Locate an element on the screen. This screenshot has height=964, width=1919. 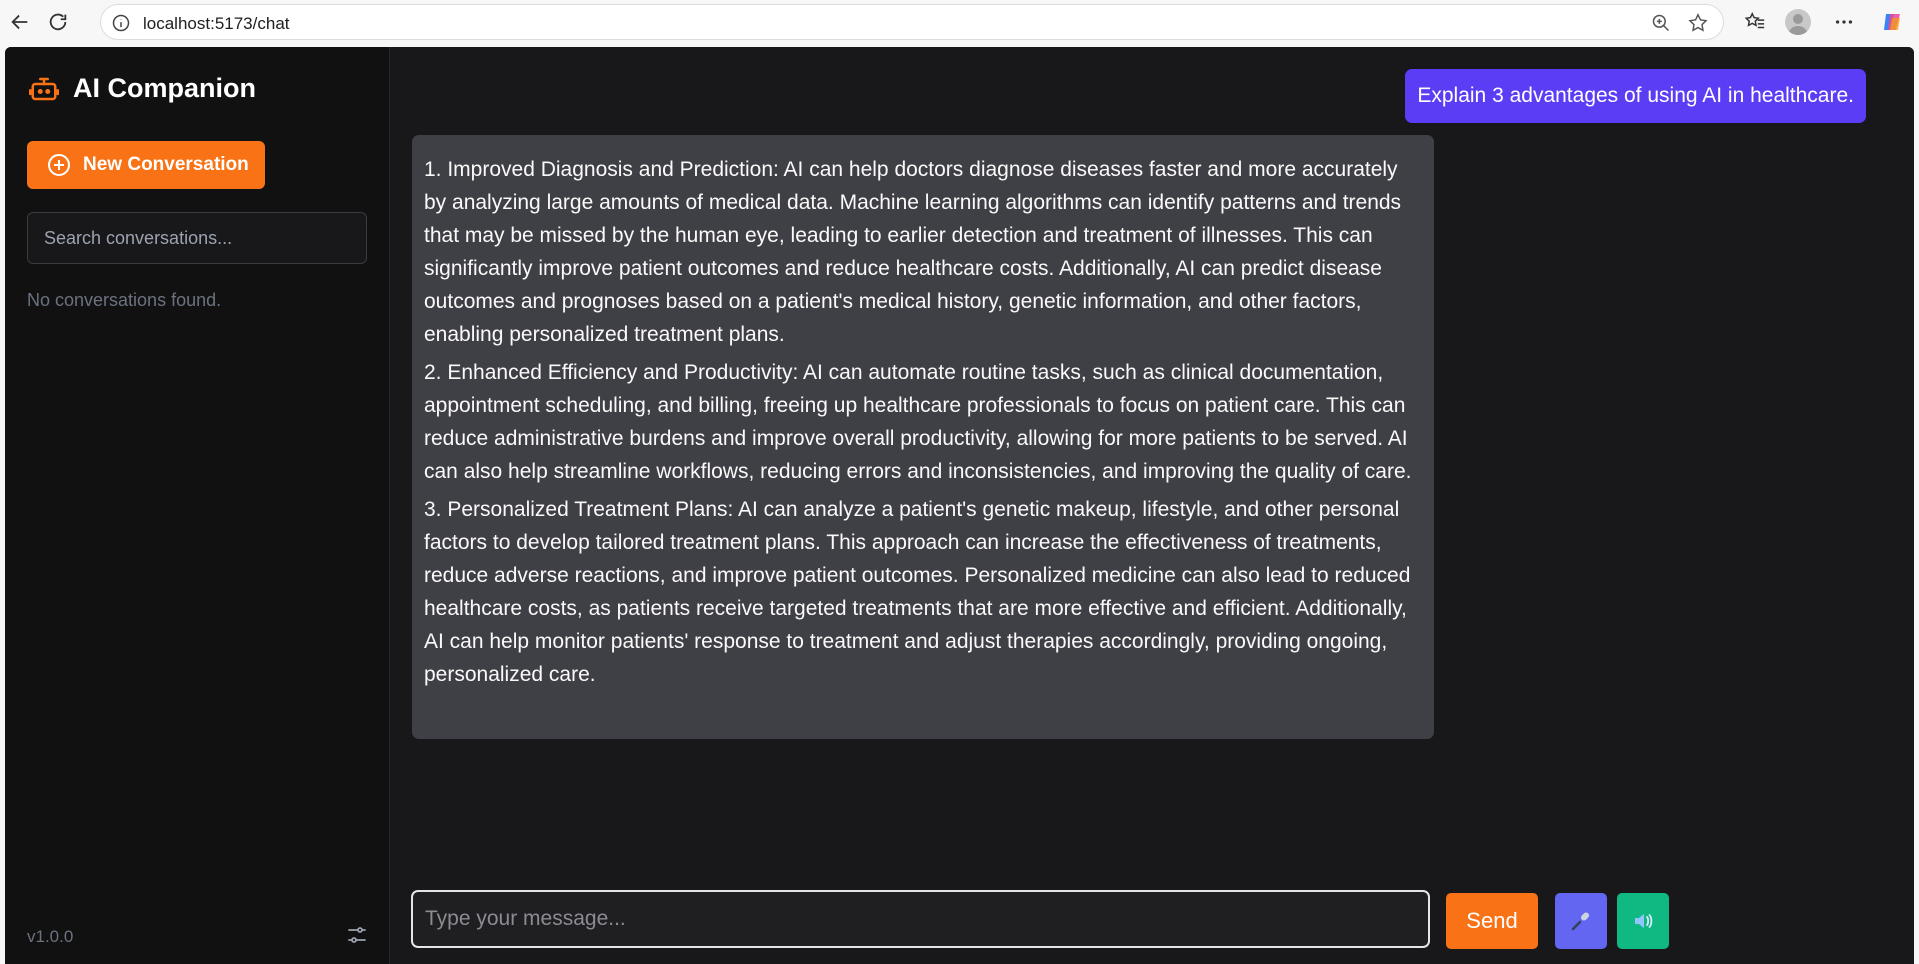
message-input is located at coordinates (920, 919).